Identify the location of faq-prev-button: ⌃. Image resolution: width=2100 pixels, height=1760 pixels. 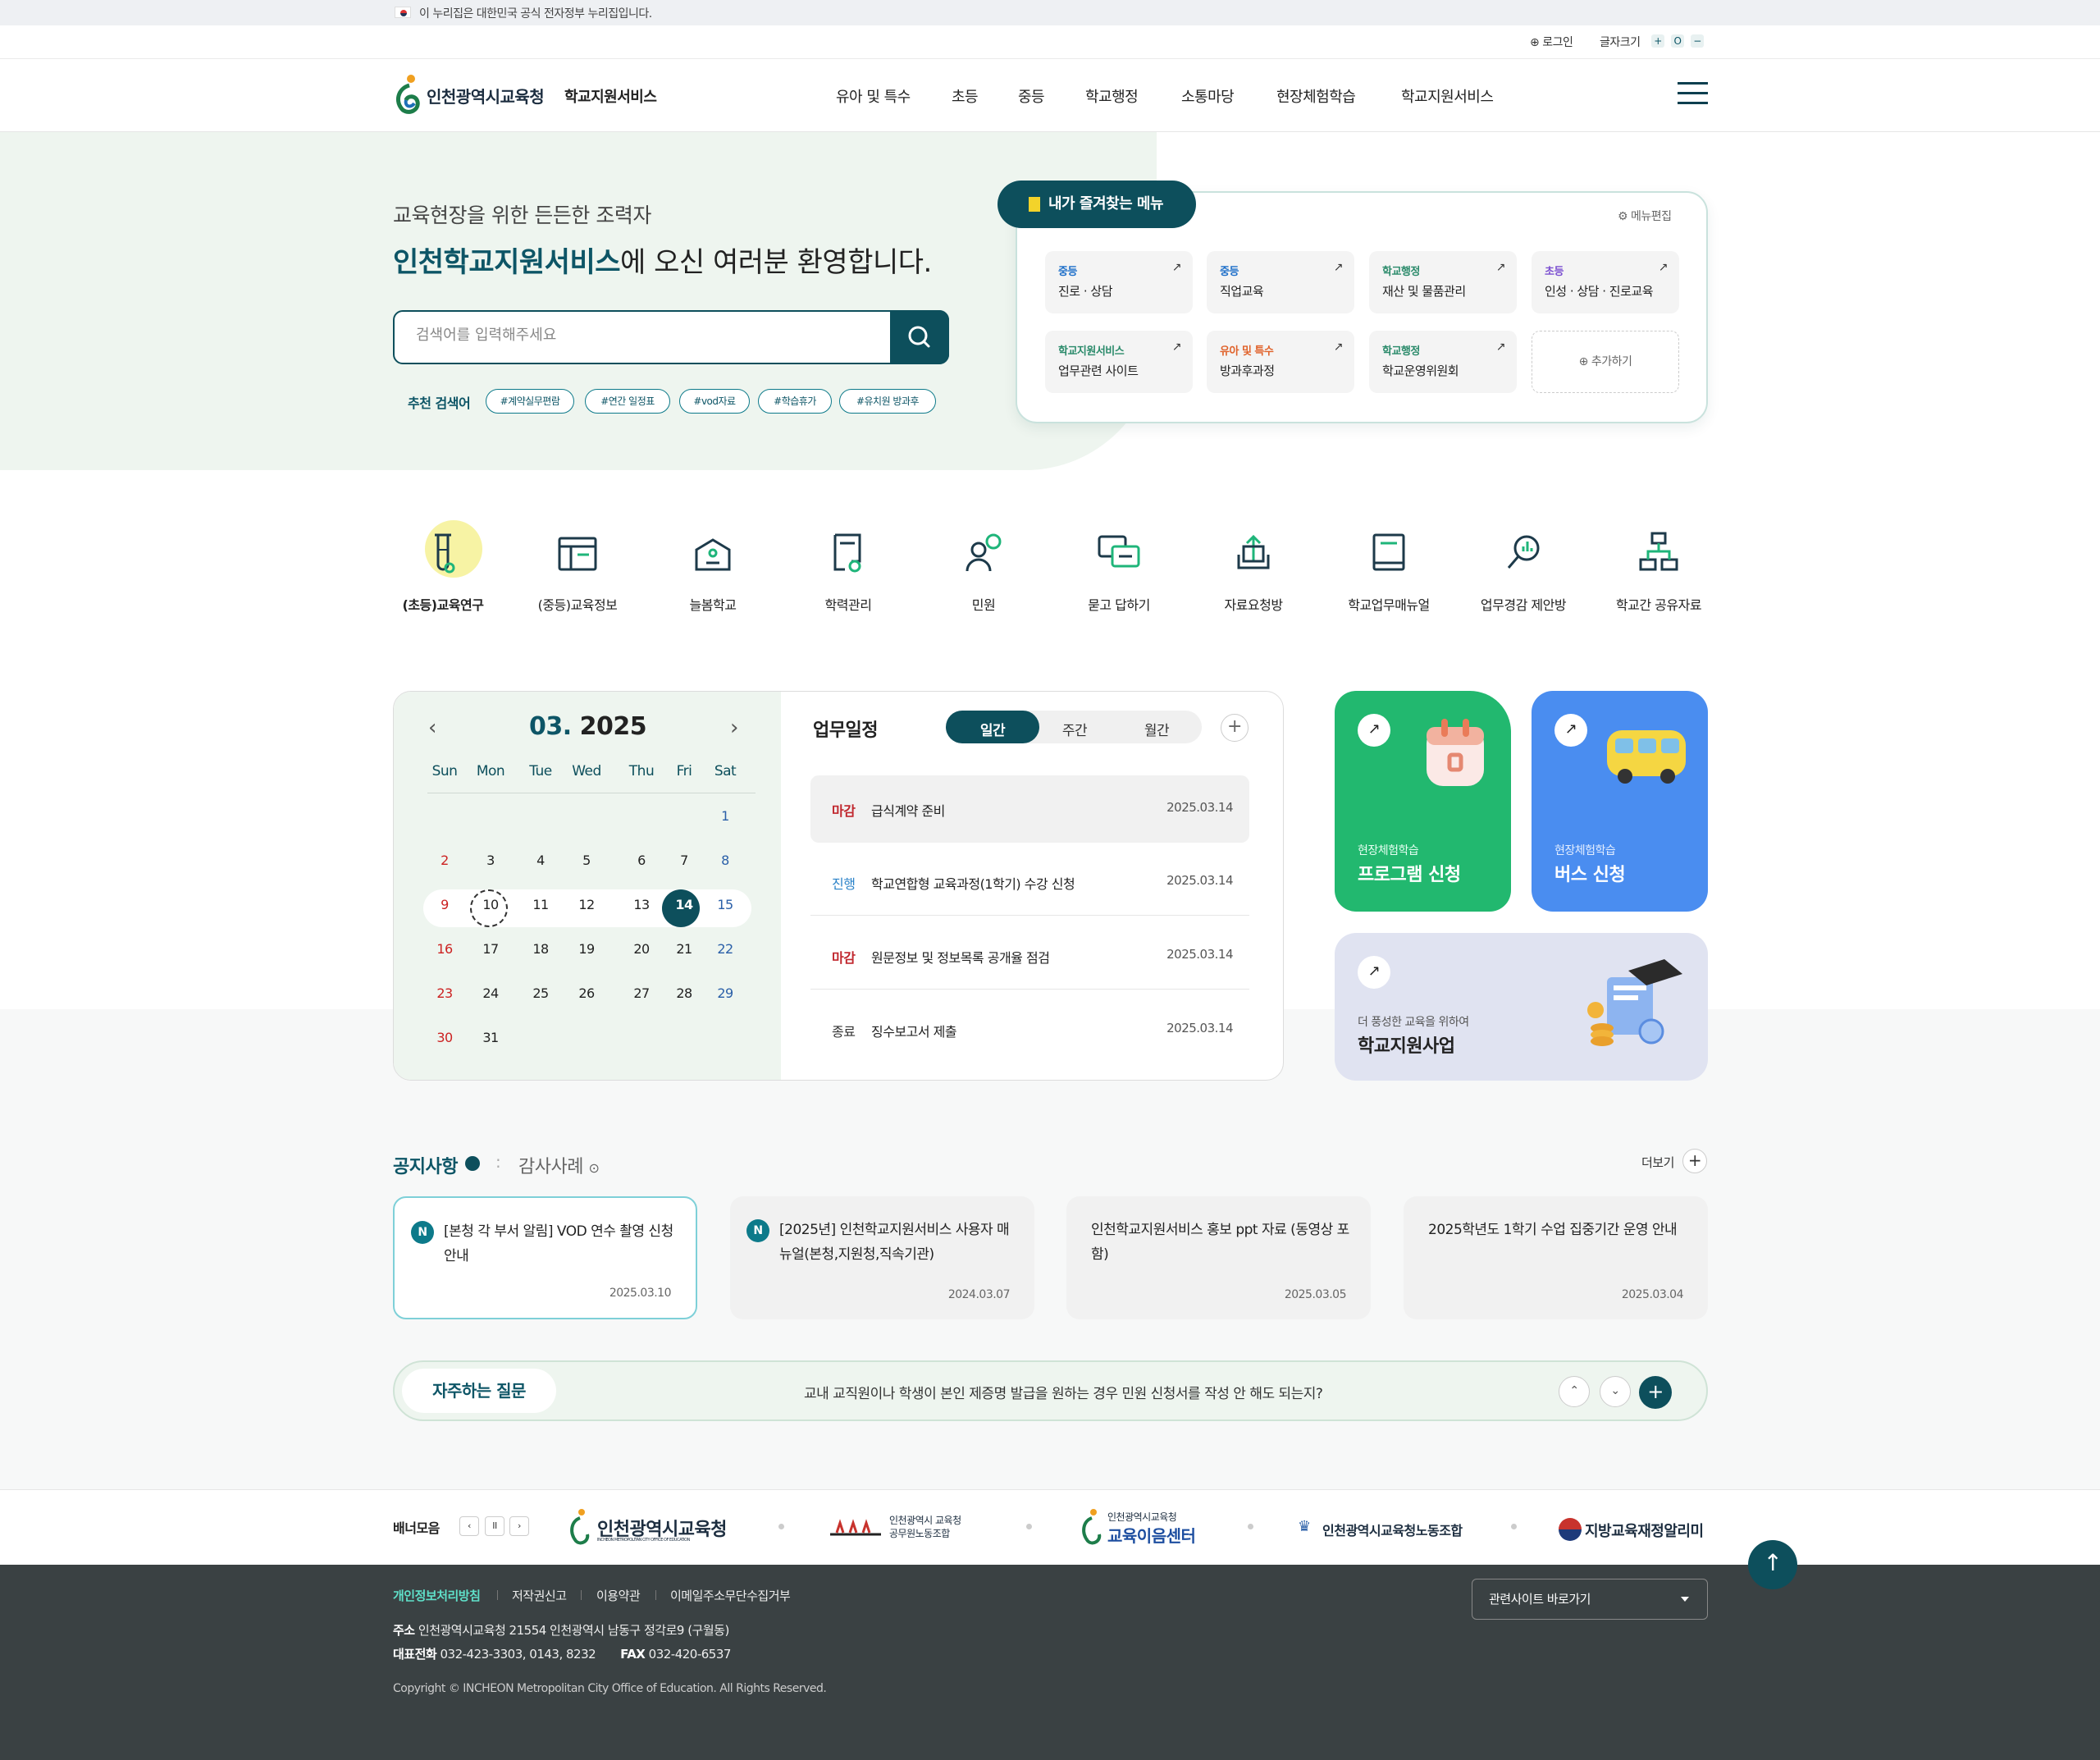
(1575, 1391).